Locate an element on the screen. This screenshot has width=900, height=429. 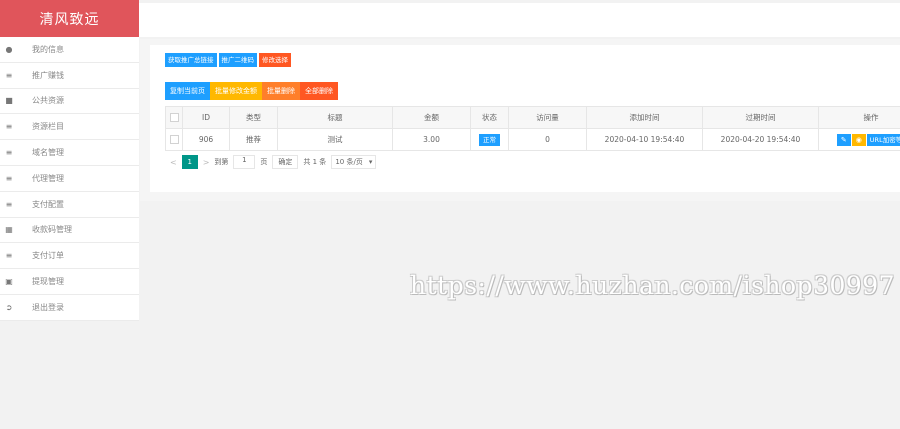
sidebar-item-label: 支付订单 is located at coordinates (48, 256).